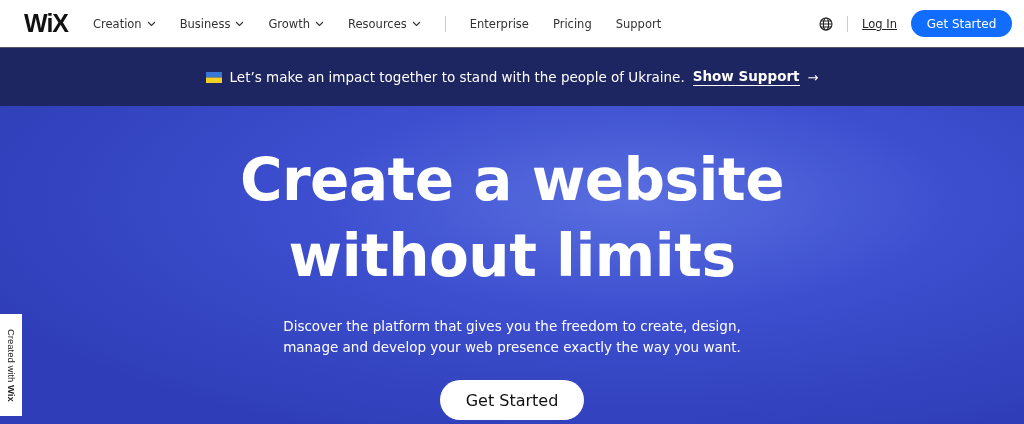 The height and width of the screenshot is (424, 1024). What do you see at coordinates (512, 337) in the screenshot?
I see `hero-subtitle: Discover the platform that gives you the freedom to create, design, manage and develop your web presence exactly the way you want.` at bounding box center [512, 337].